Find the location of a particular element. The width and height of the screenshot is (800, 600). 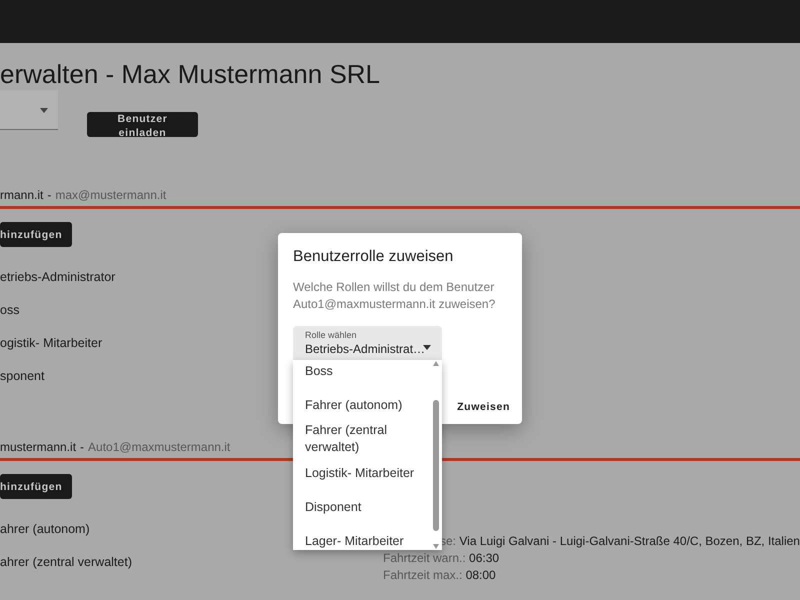

user-name: rmann.it is located at coordinates (22, 195).